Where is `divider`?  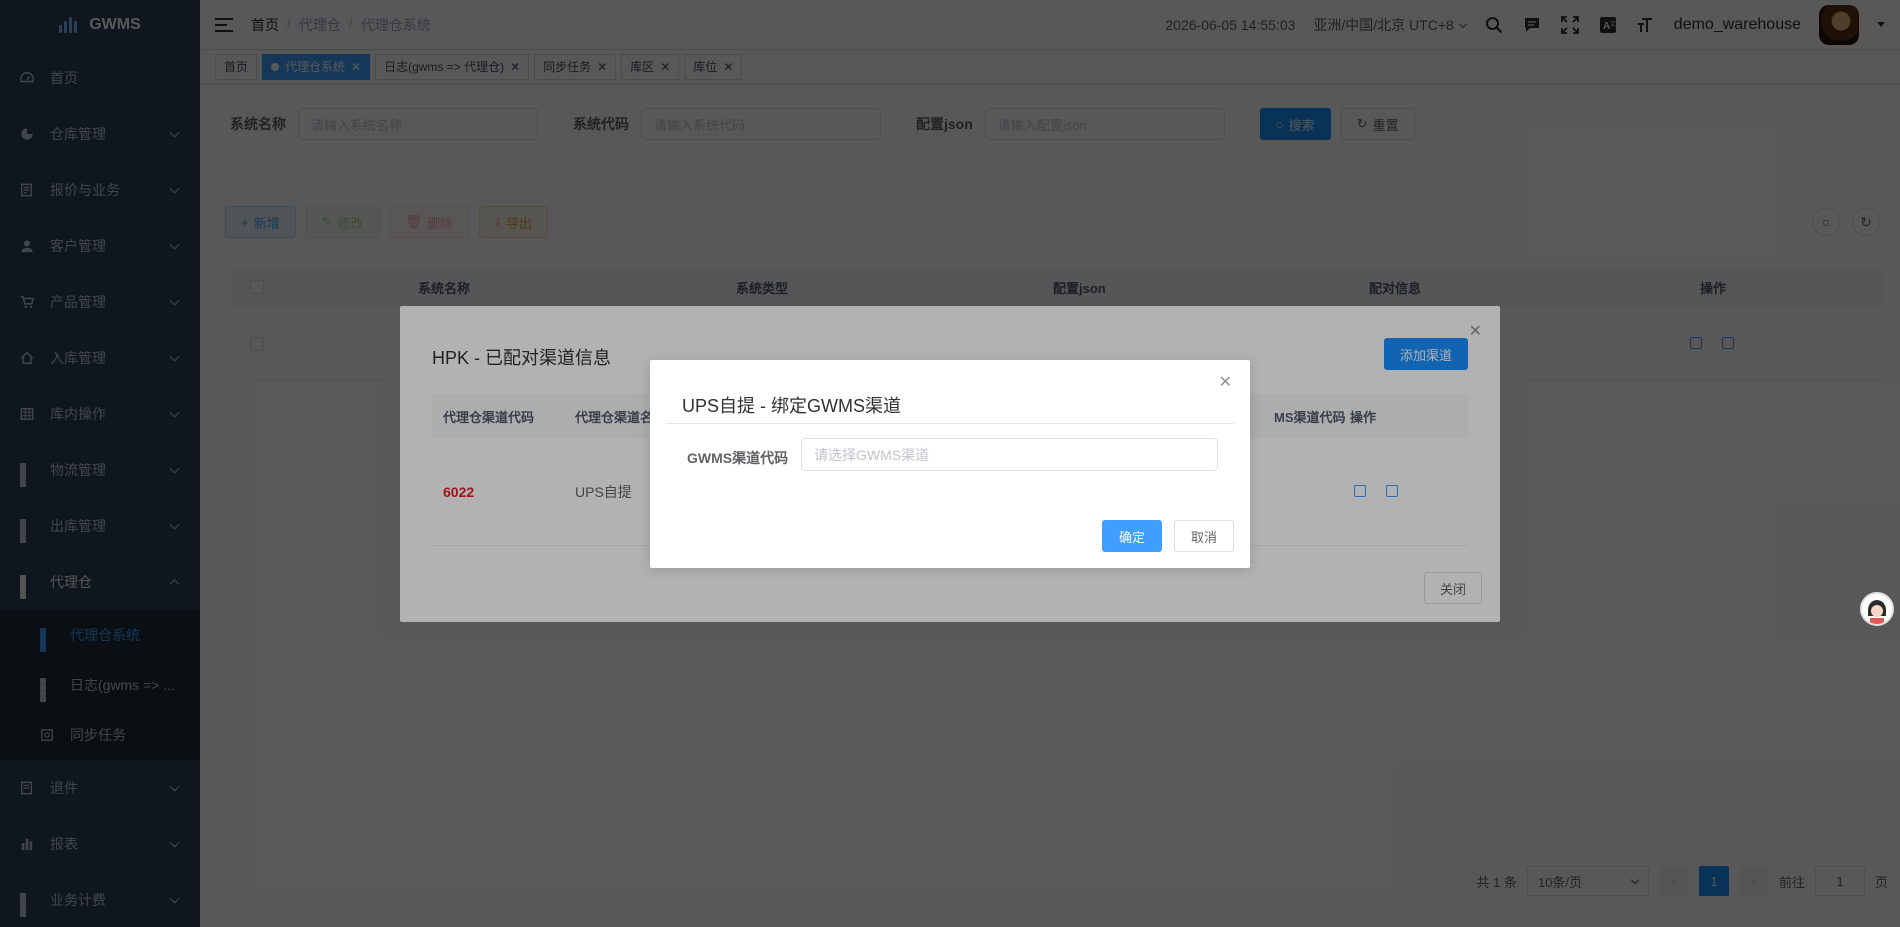
divider is located at coordinates (950, 423).